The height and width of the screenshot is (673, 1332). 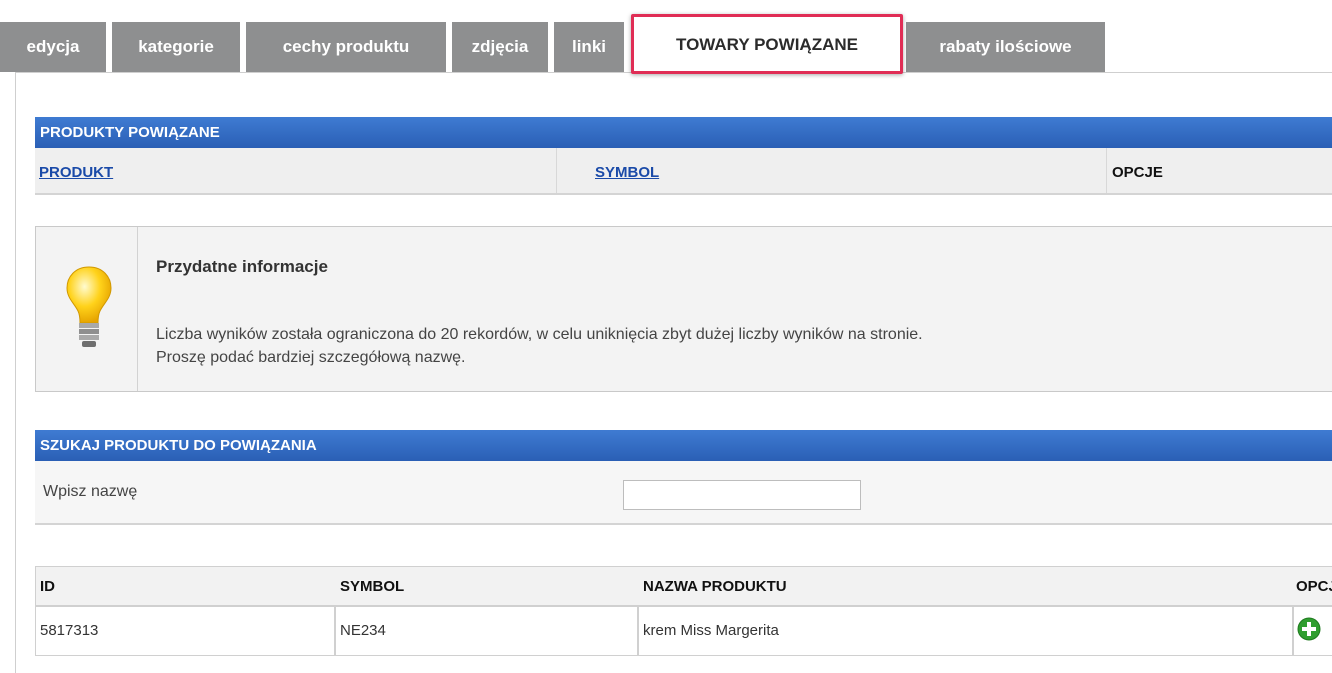 I want to click on tab-edycja: edycja, so click(x=53, y=47).